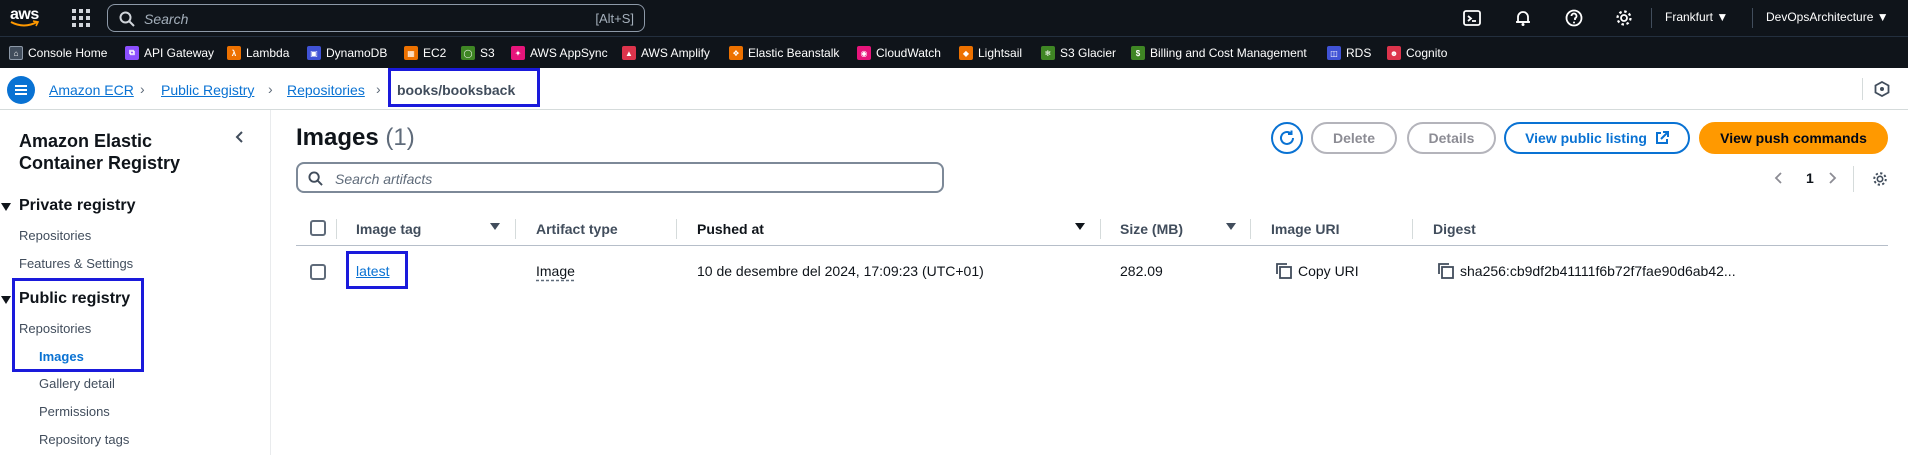 The height and width of the screenshot is (455, 1908). What do you see at coordinates (1662, 137) in the screenshot?
I see `external-link-icon` at bounding box center [1662, 137].